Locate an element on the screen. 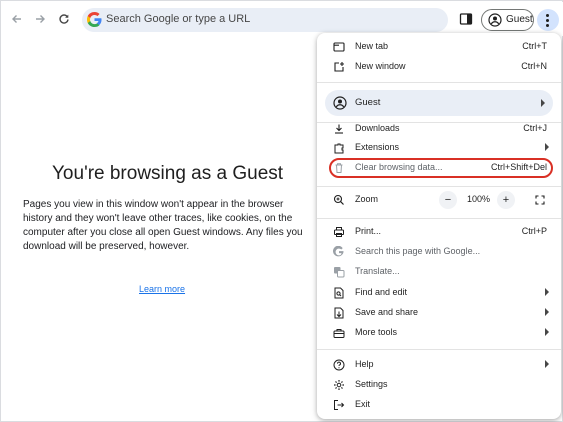 The height and width of the screenshot is (422, 563). menu-item-new-tab: New tab Ctrl+T is located at coordinates (439, 47).